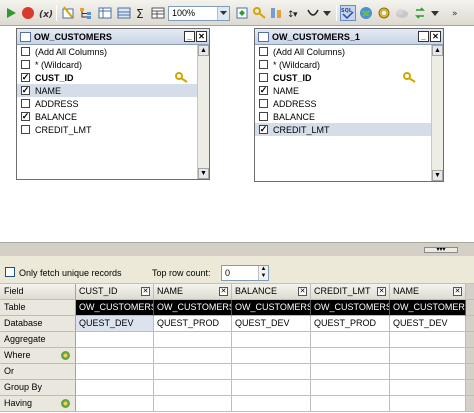  What do you see at coordinates (68, 13) in the screenshot?
I see `wizard-icon` at bounding box center [68, 13].